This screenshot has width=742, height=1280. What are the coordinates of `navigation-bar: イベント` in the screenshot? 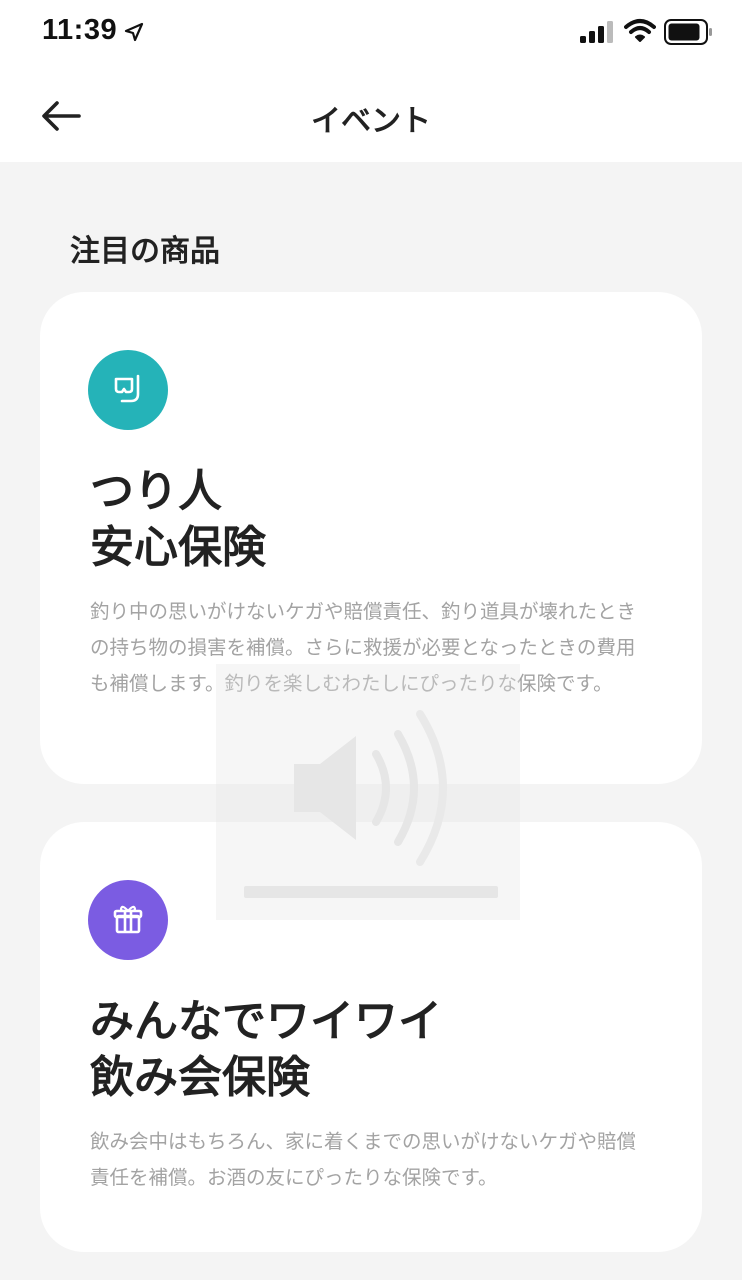 It's located at (371, 114).